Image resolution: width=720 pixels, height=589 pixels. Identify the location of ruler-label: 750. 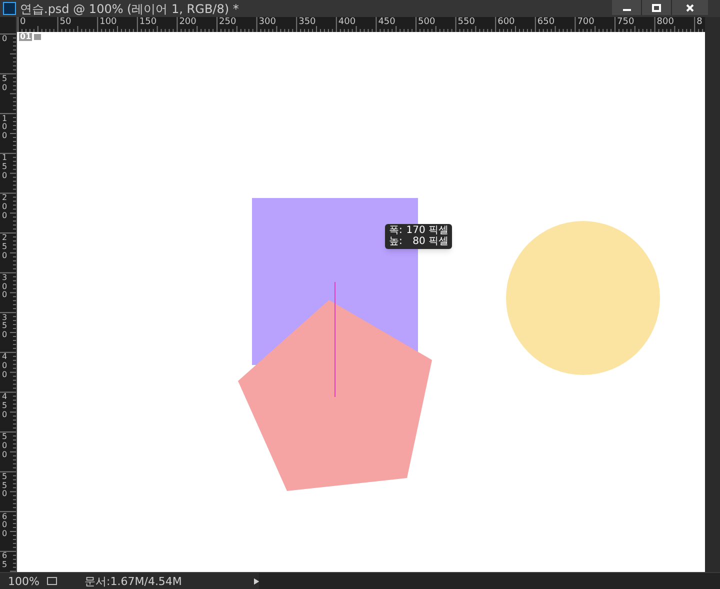
(625, 22).